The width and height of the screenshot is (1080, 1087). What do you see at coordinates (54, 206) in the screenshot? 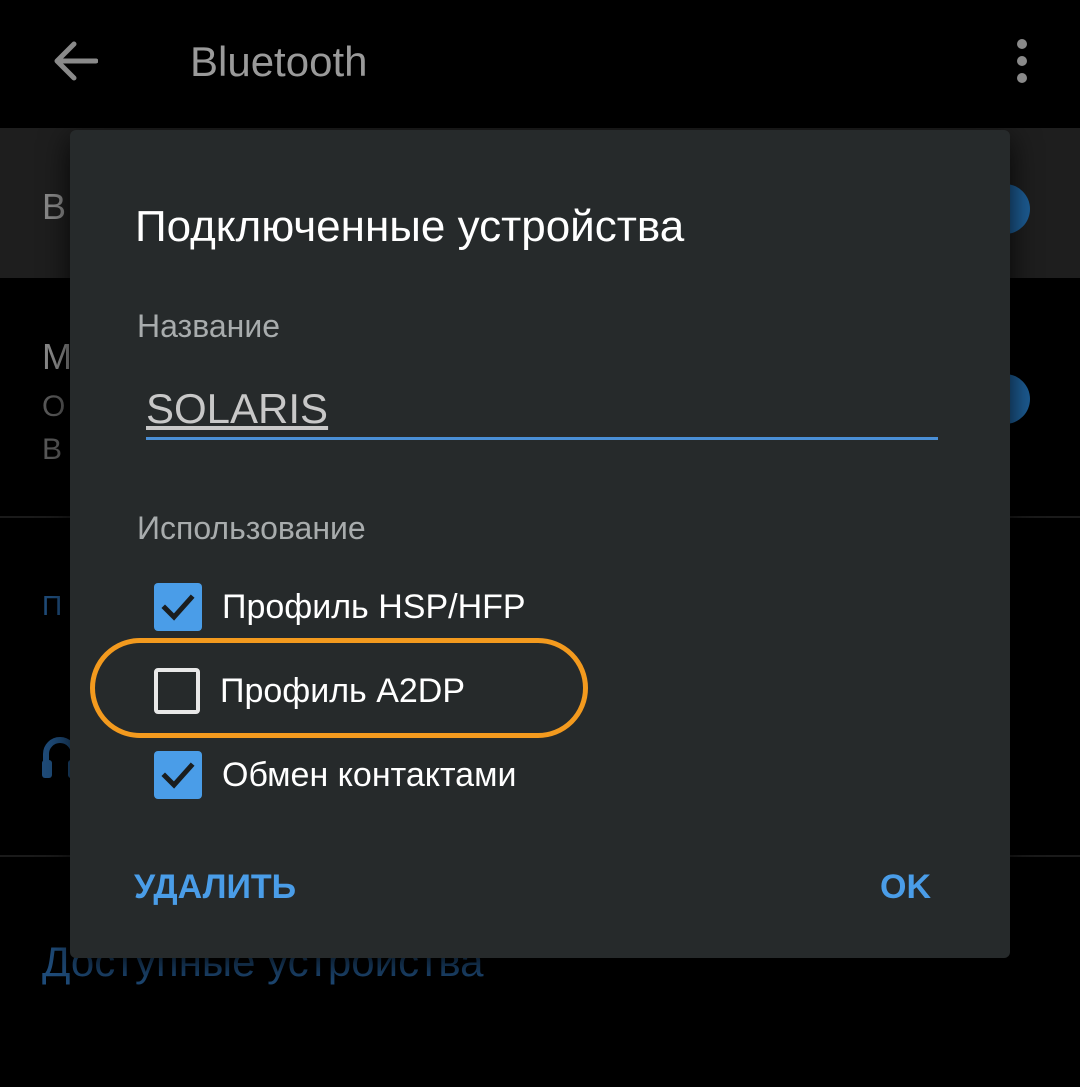
I see `bluetooth-row-label: В` at bounding box center [54, 206].